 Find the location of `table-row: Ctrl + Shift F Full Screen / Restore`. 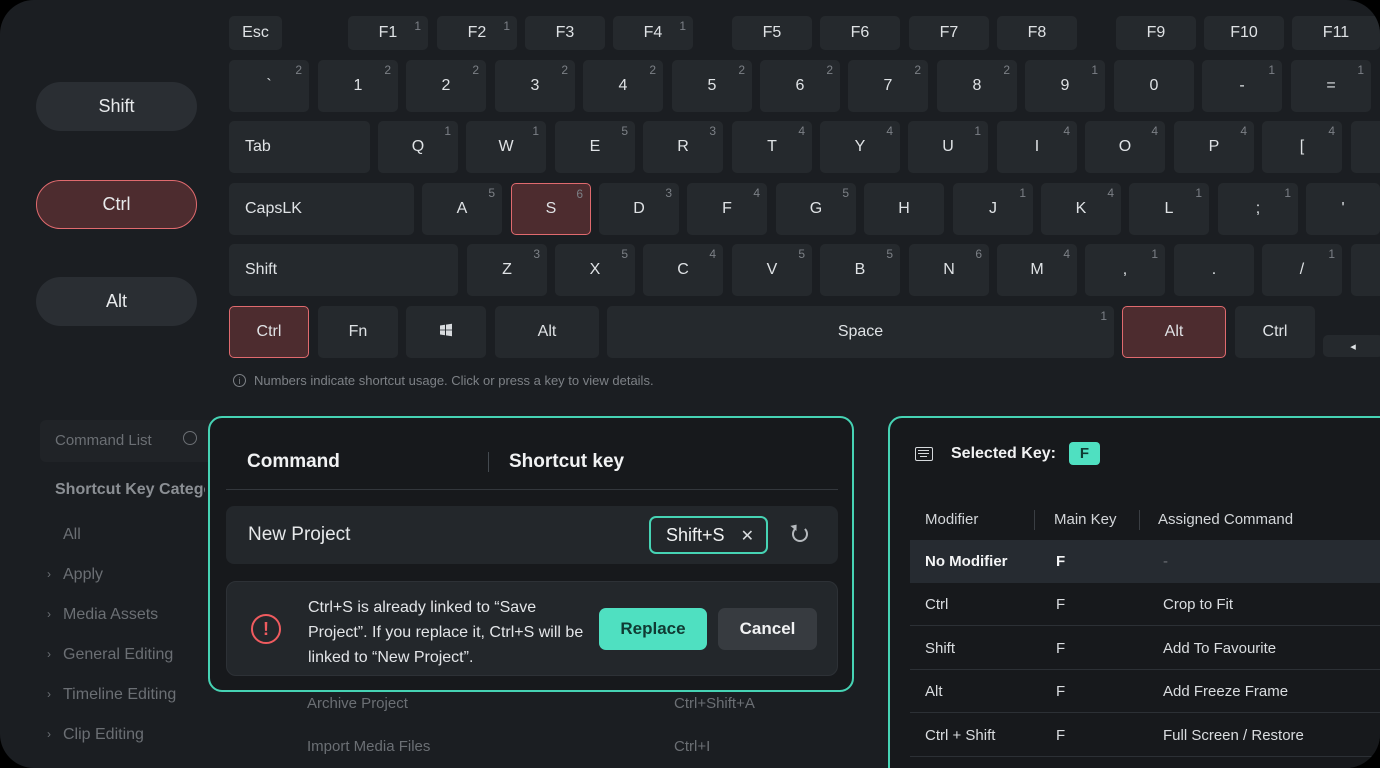

table-row: Ctrl + Shift F Full Screen / Restore is located at coordinates (1145, 735).